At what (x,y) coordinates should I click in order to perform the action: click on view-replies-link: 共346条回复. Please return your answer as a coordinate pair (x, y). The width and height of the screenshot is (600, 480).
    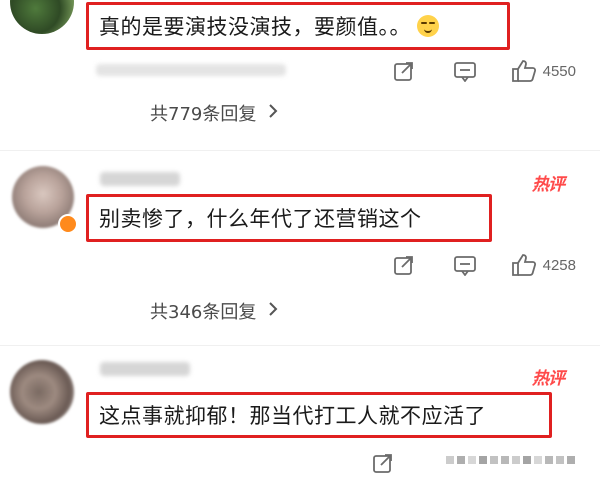
    Looking at the image, I should click on (214, 311).